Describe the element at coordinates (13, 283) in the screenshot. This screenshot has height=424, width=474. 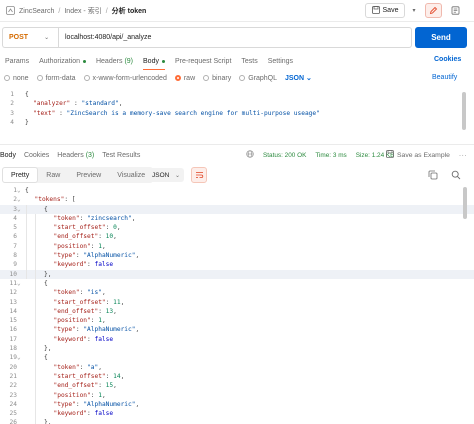
I see `line-number: 11` at that location.